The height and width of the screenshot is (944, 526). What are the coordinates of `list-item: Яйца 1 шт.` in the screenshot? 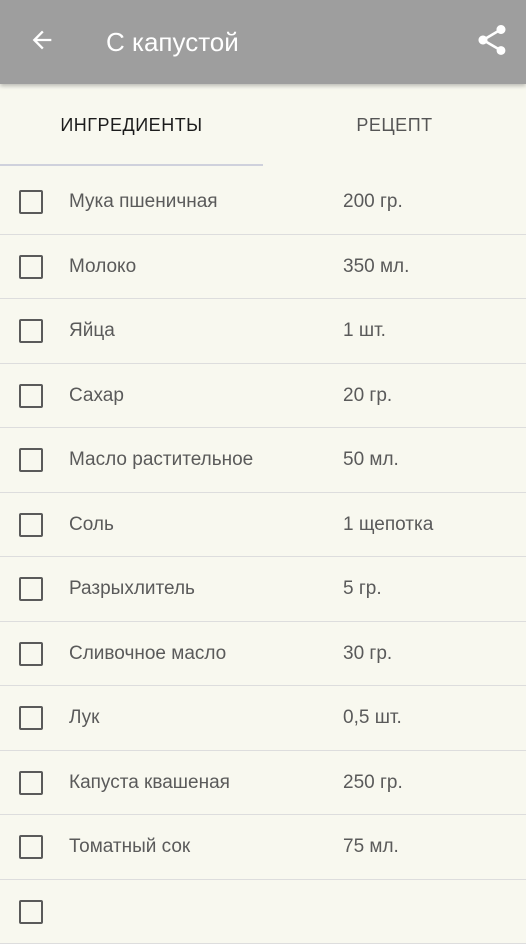 It's located at (263, 331).